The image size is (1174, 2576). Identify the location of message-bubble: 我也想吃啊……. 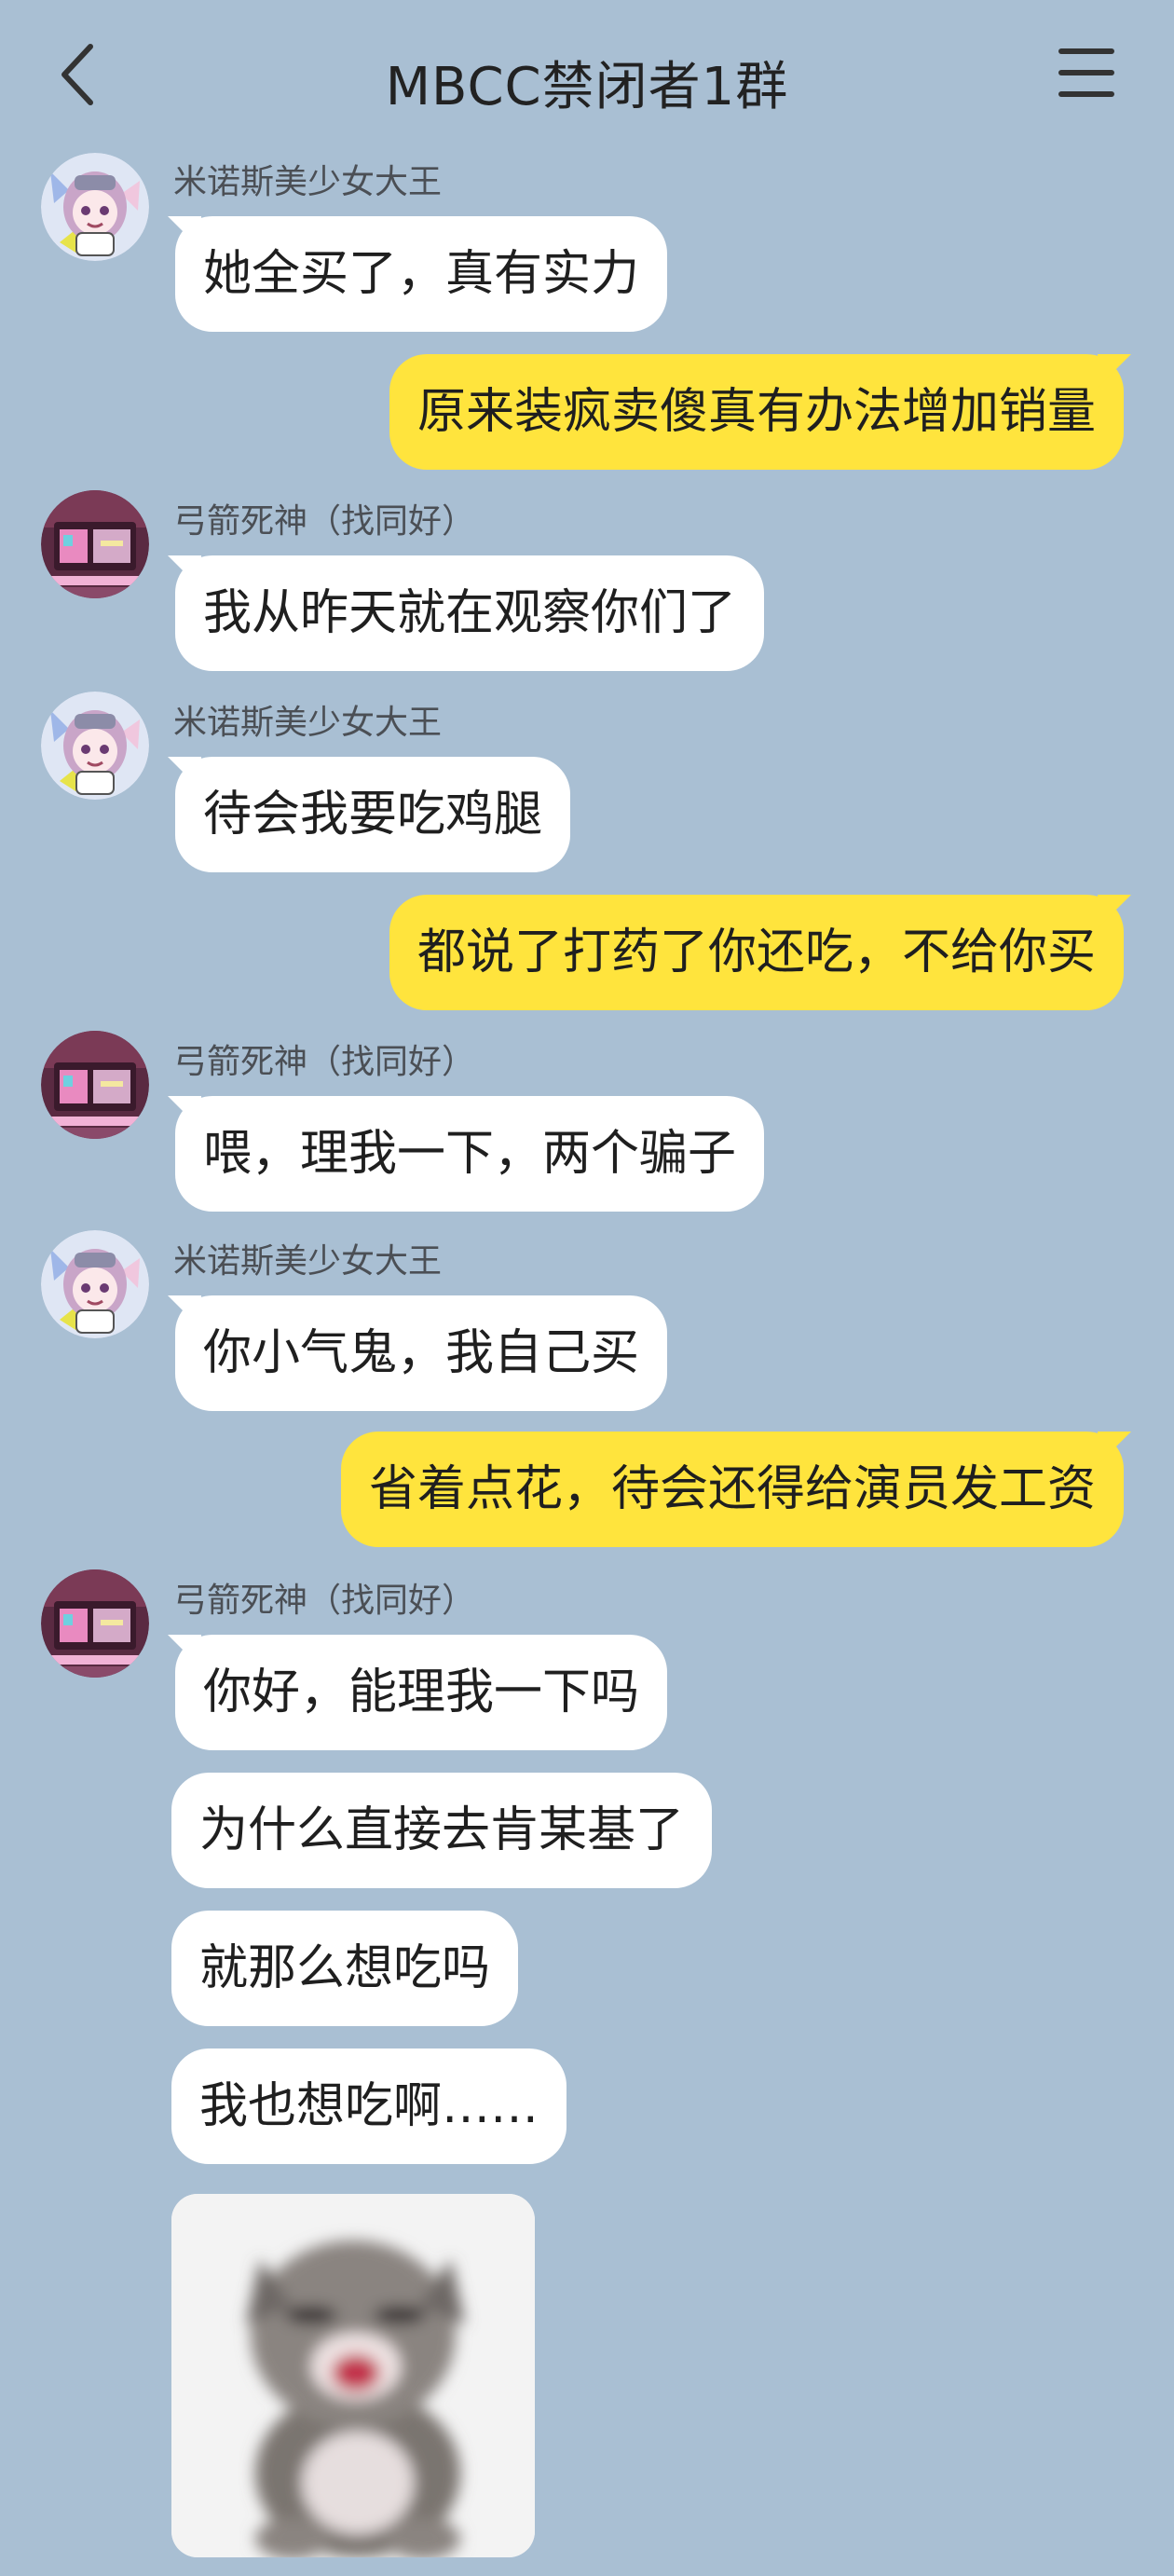
(369, 2106).